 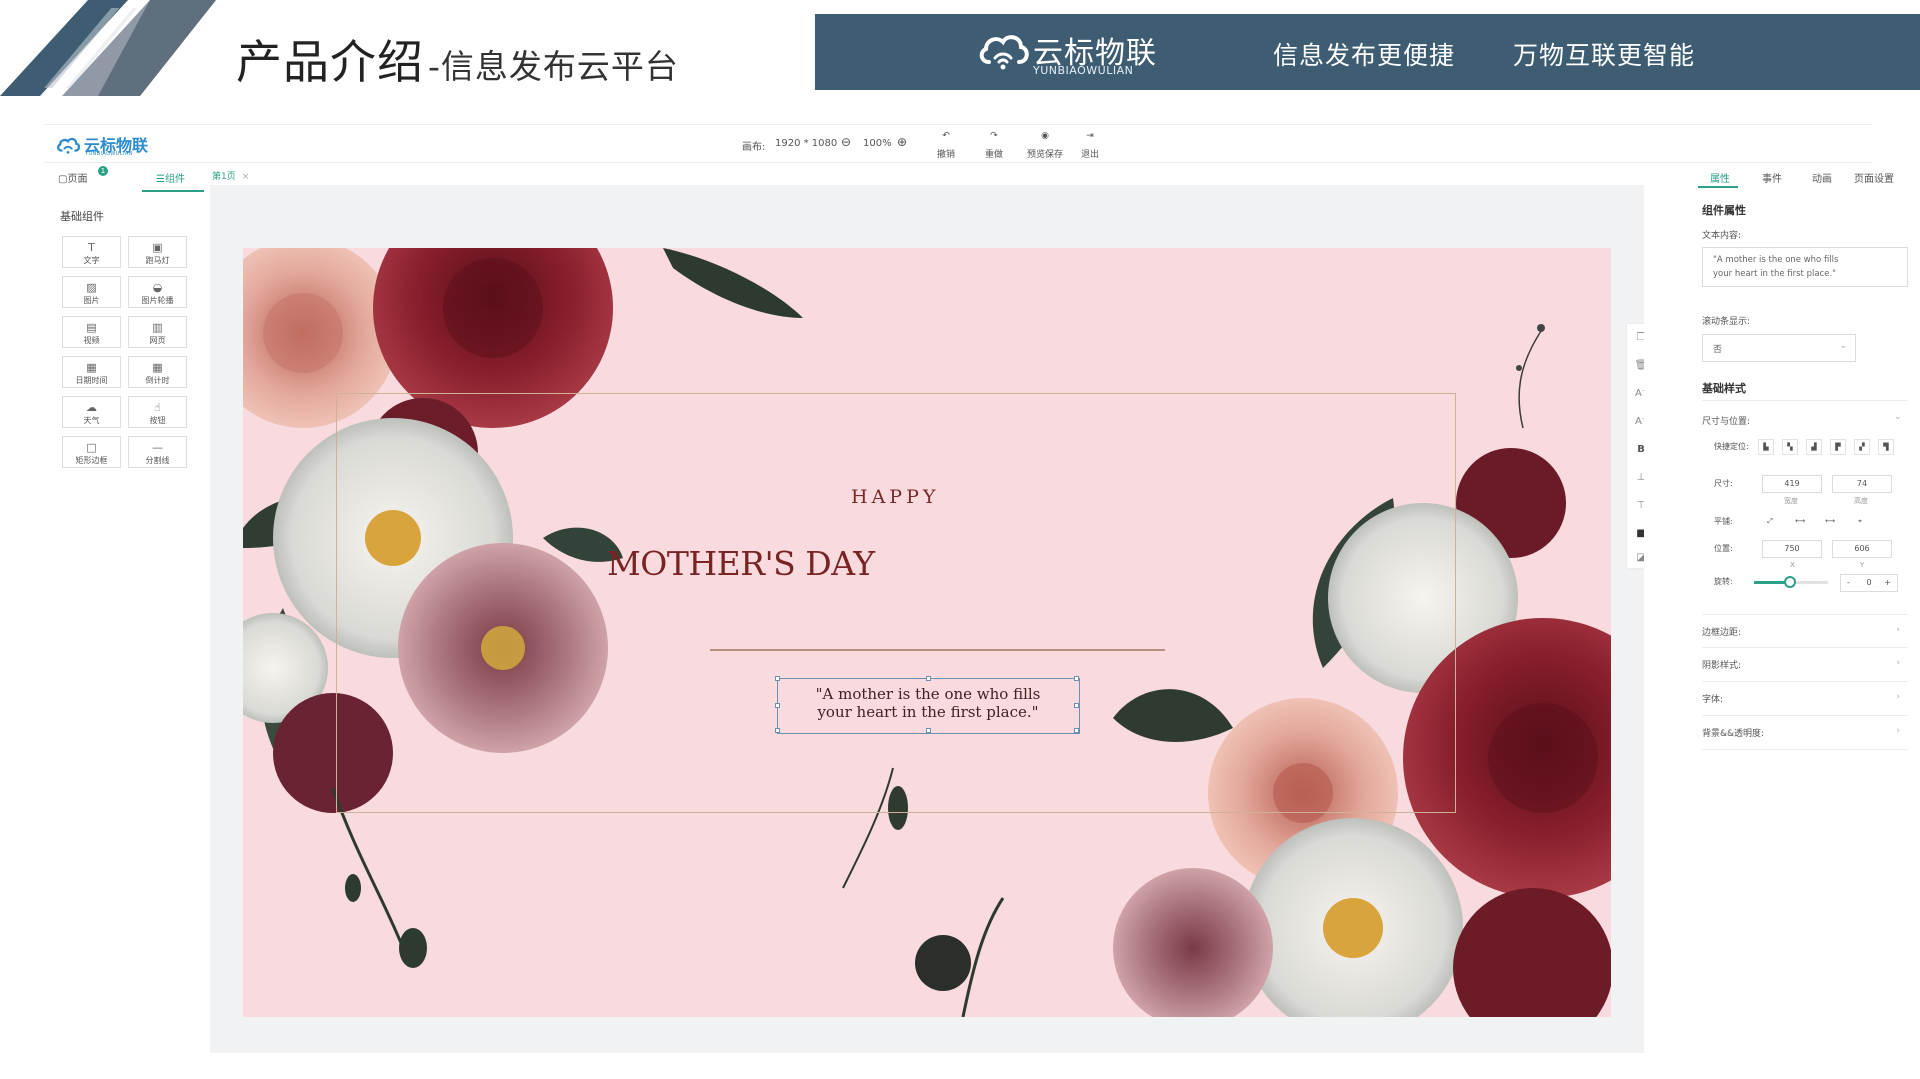 I want to click on exit-button: ⇥ 退出, so click(x=1090, y=145).